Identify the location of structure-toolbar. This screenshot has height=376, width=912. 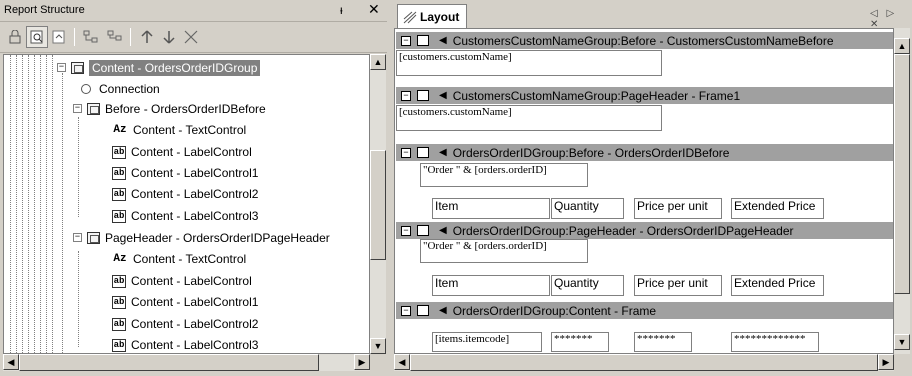
(193, 38).